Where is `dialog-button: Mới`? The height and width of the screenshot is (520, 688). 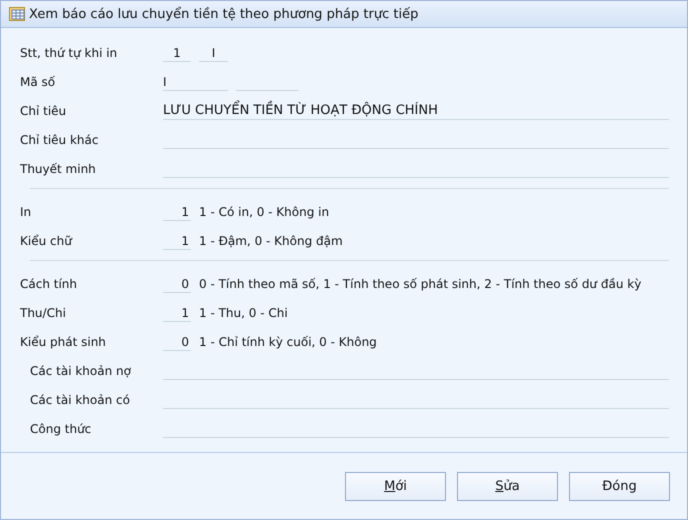
dialog-button: Mới is located at coordinates (395, 486).